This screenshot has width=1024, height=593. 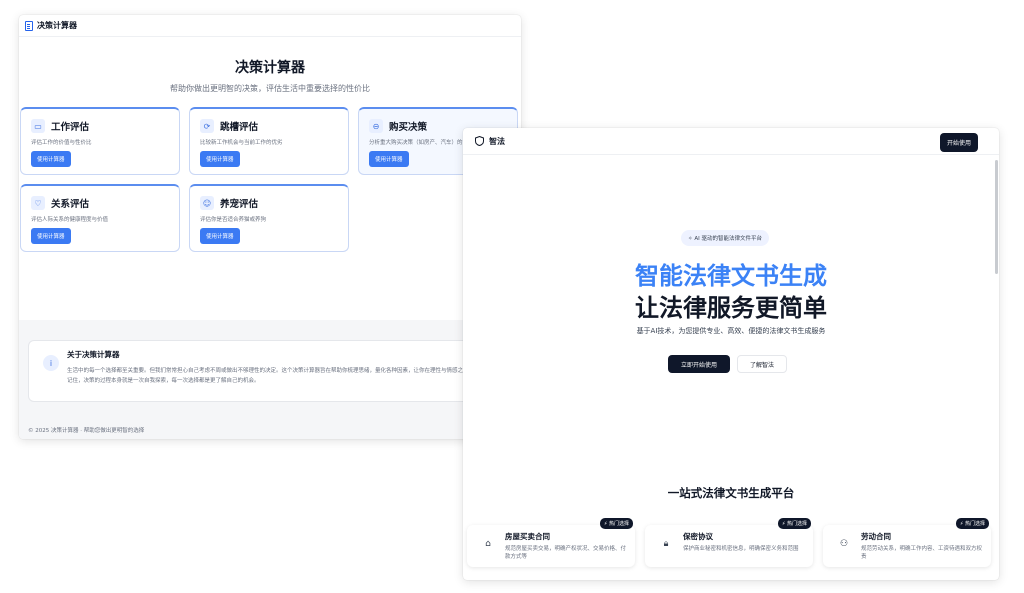 What do you see at coordinates (666, 544) in the screenshot?
I see `lock-icon: 🔒︎` at bounding box center [666, 544].